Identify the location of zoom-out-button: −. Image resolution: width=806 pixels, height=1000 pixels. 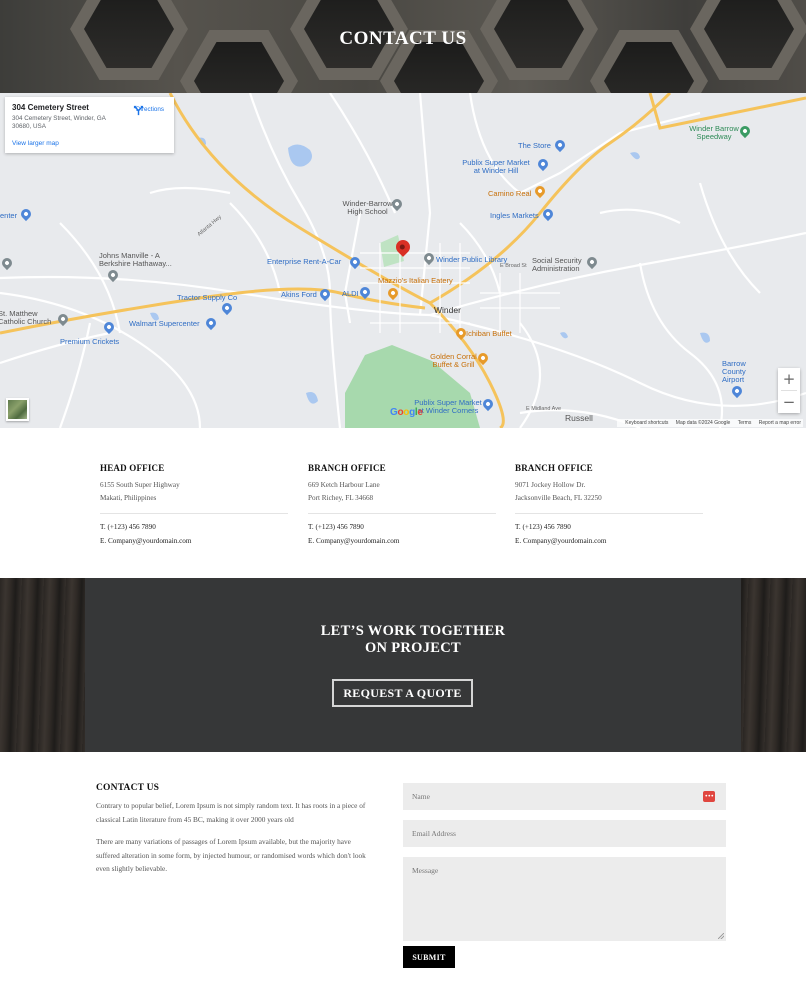
(789, 402).